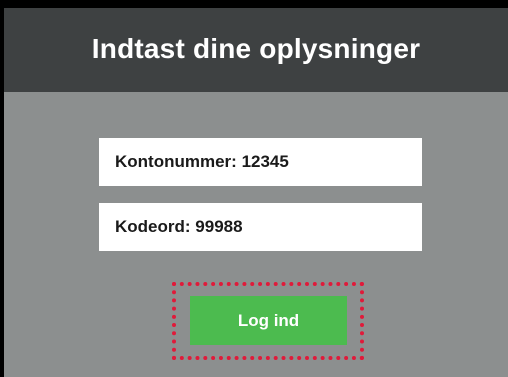  What do you see at coordinates (153, 226) in the screenshot?
I see `password-label: Kodeord:` at bounding box center [153, 226].